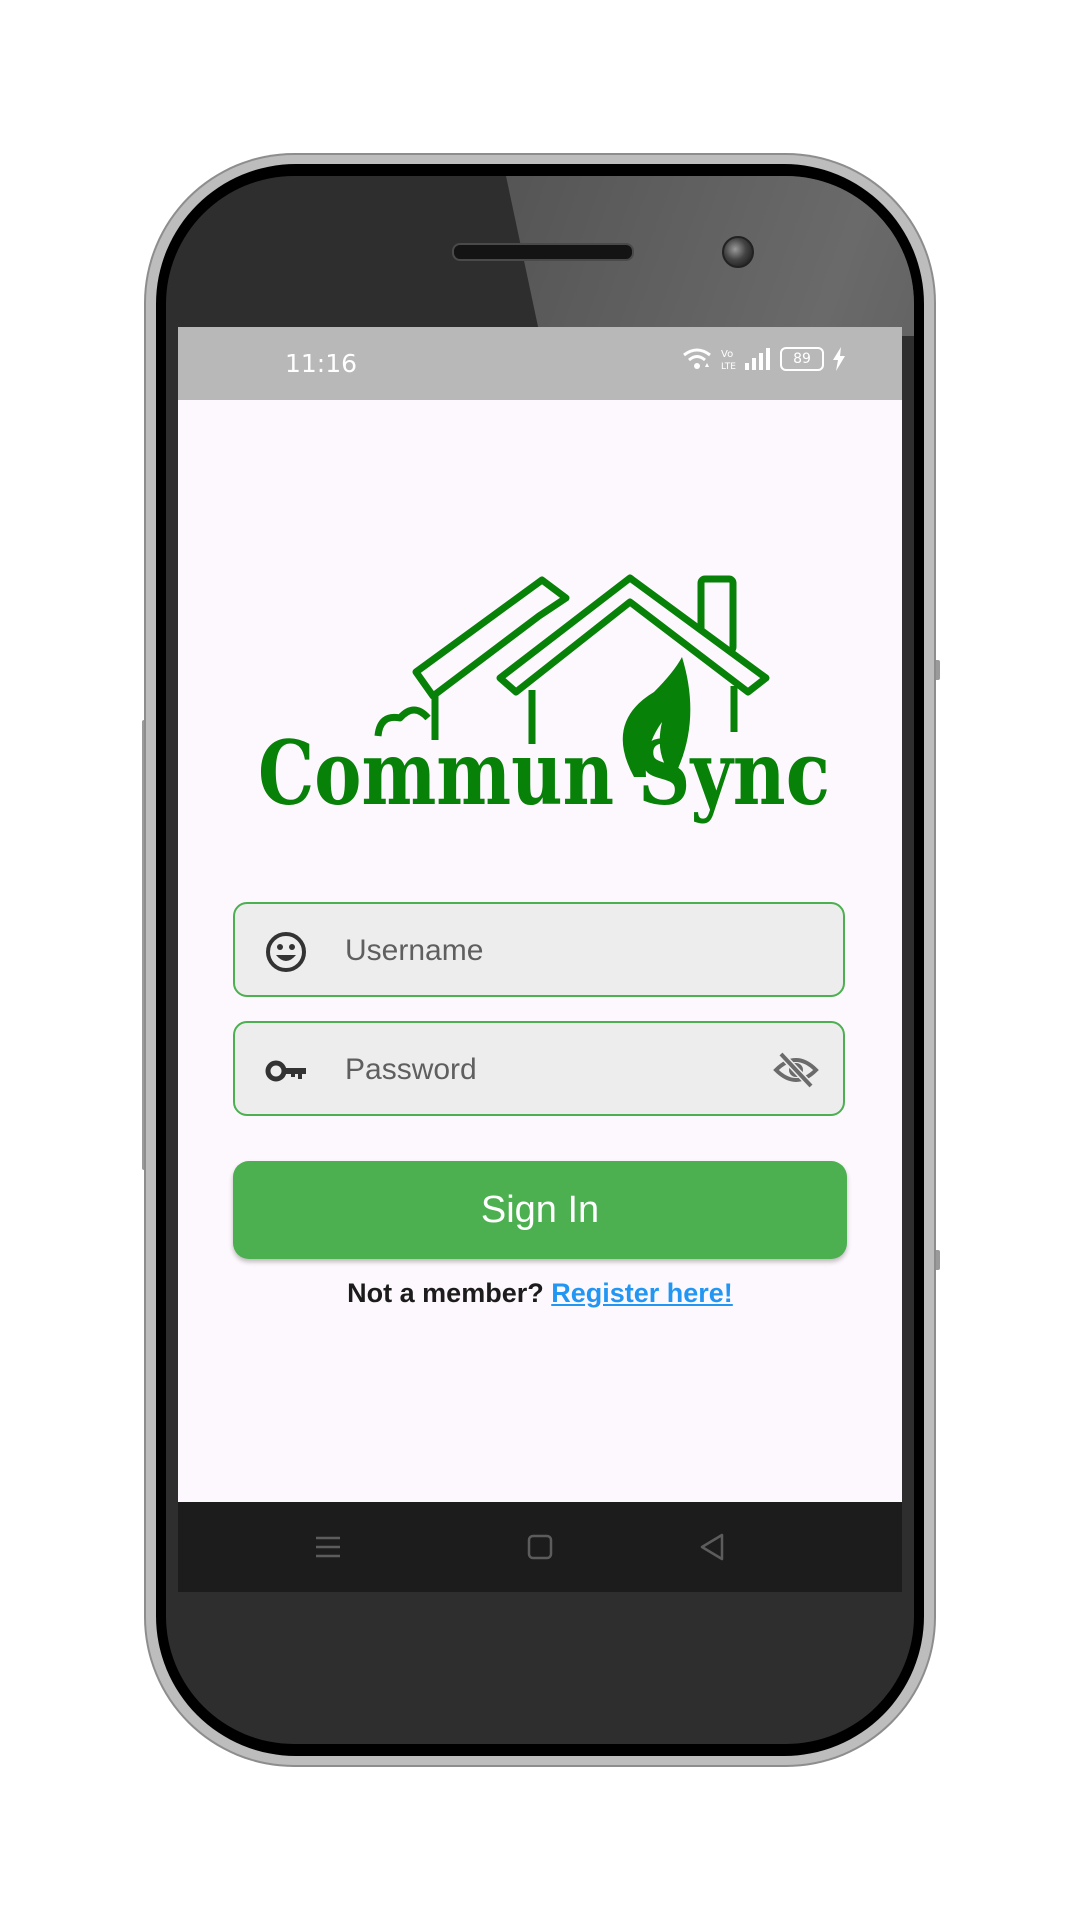  I want to click on register-link: Register here!, so click(642, 1293).